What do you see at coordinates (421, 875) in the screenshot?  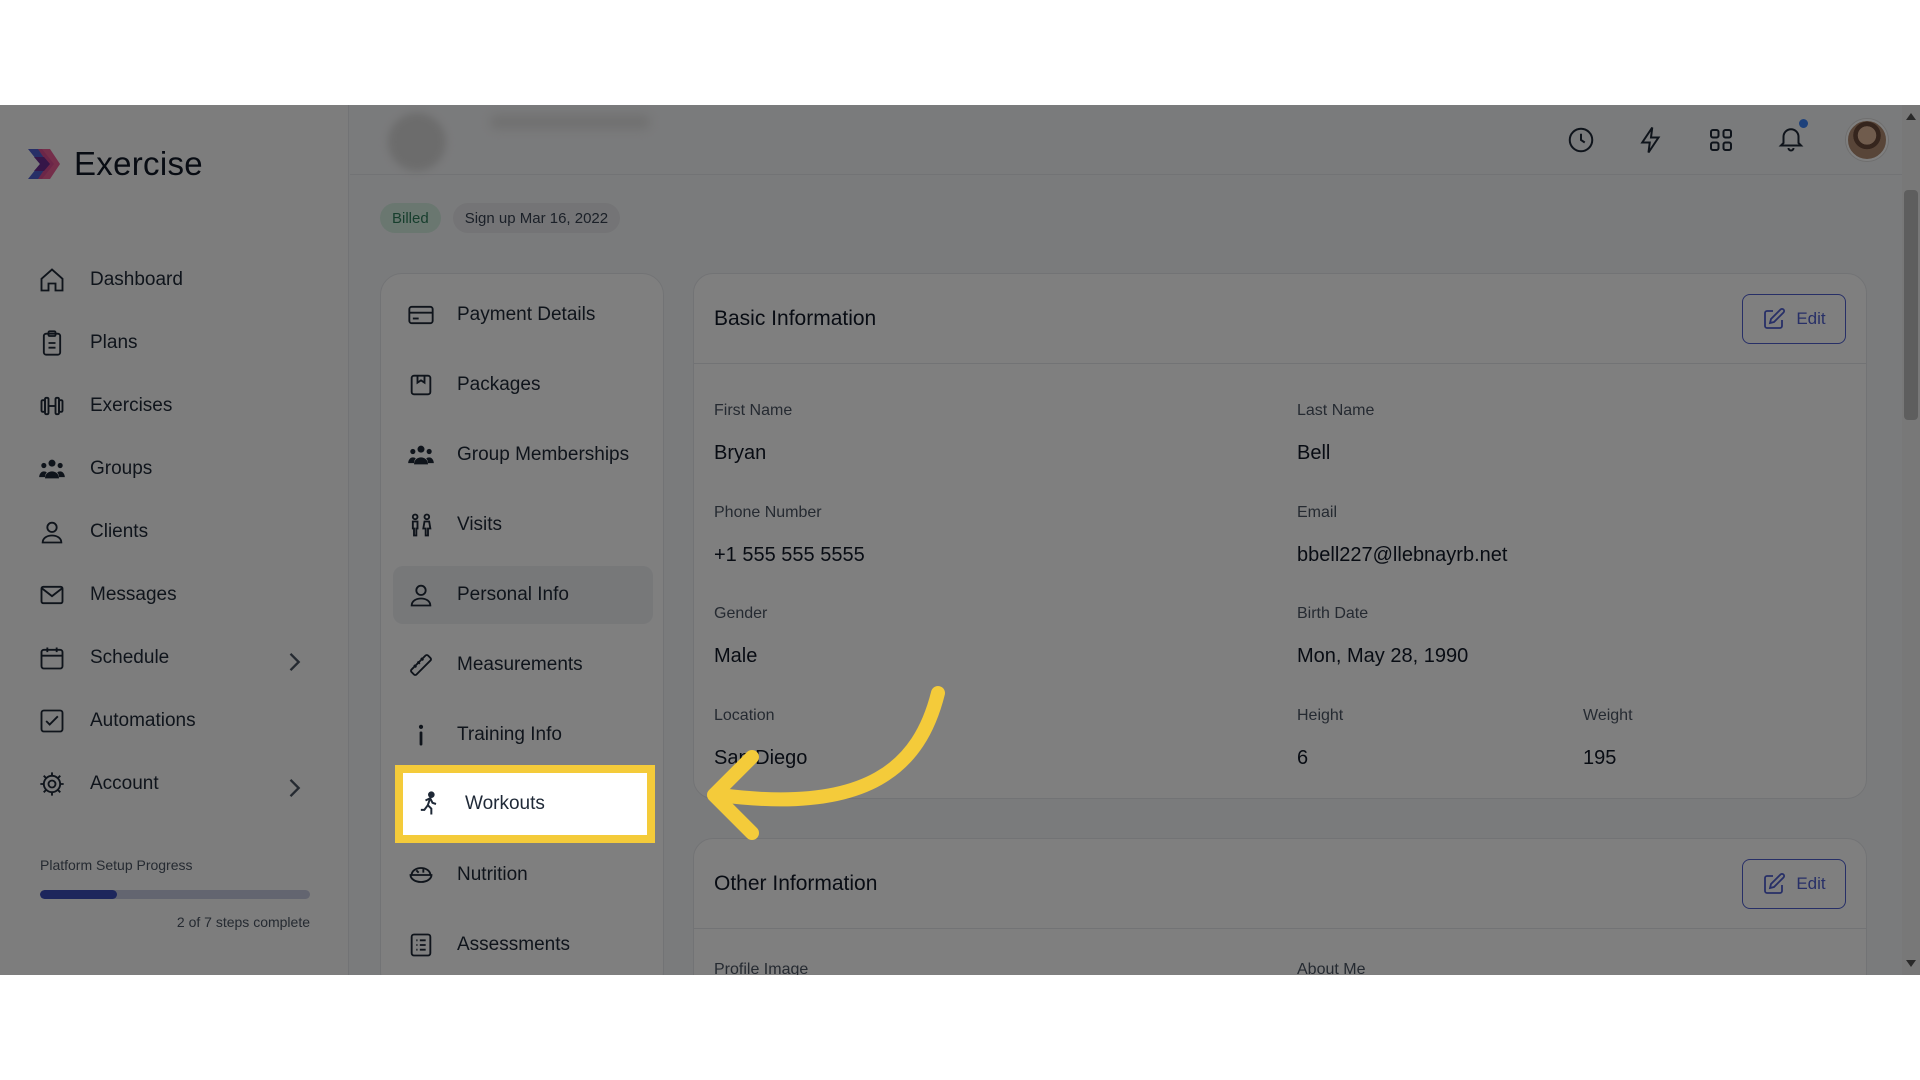 I see `bowl-icon` at bounding box center [421, 875].